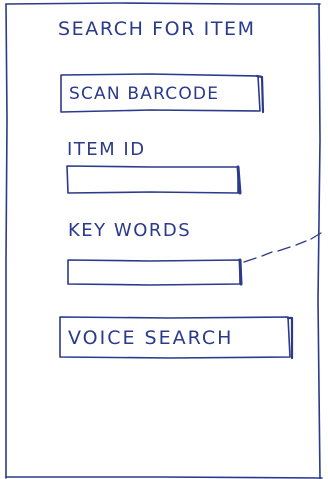 The height and width of the screenshot is (479, 328). I want to click on frame-left-edge, so click(6, 241).